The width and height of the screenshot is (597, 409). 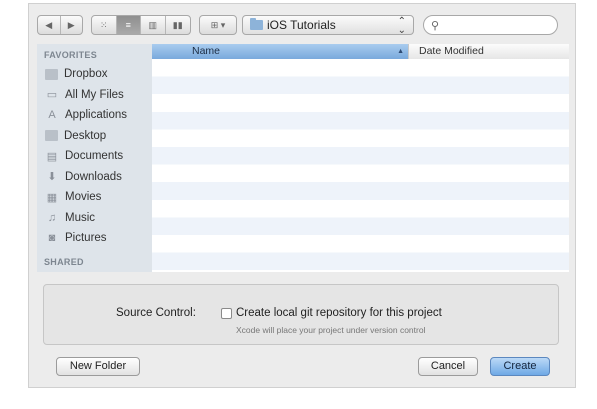 I want to click on sidebar-item-label: Documents, so click(x=94, y=156).